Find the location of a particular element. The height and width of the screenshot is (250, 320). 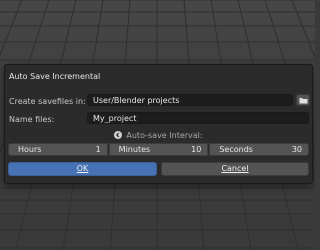

folder-icon is located at coordinates (303, 101).